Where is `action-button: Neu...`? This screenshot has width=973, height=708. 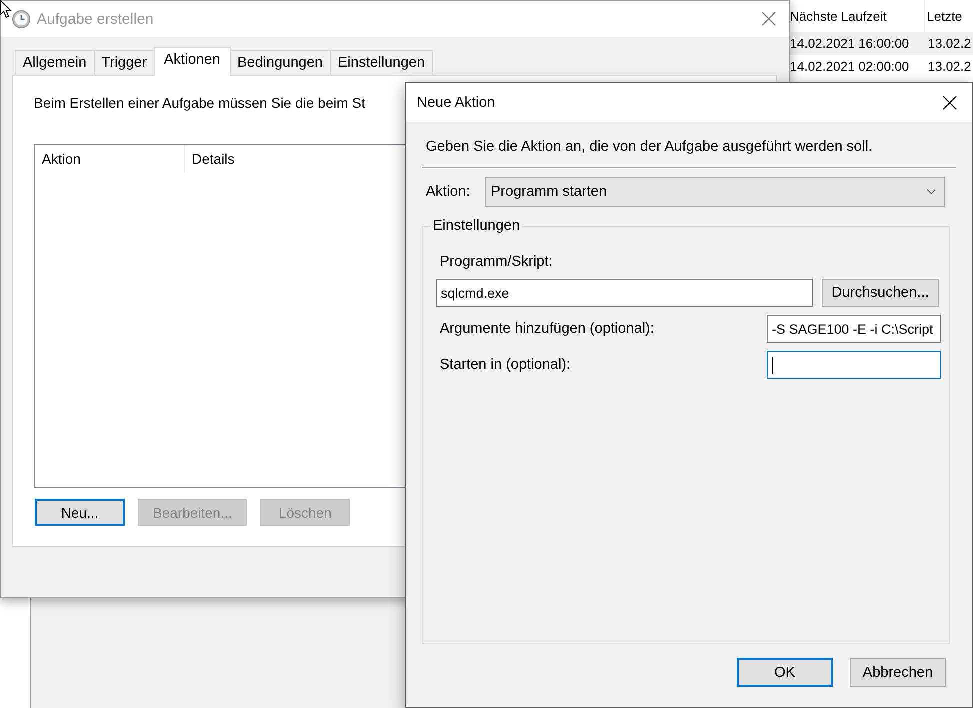
action-button: Neu... is located at coordinates (80, 512).